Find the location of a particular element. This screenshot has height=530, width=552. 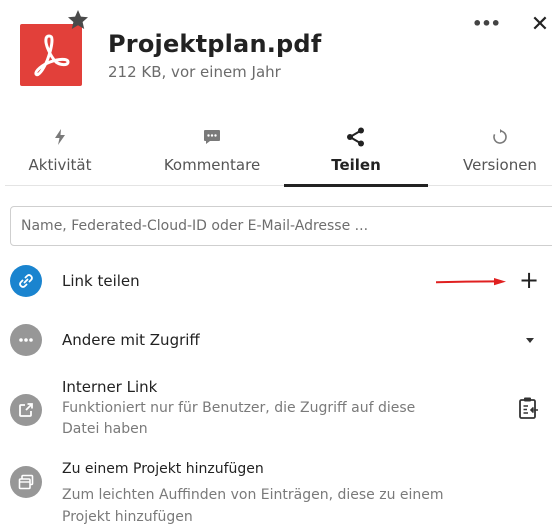

star-icon is located at coordinates (78, 20).